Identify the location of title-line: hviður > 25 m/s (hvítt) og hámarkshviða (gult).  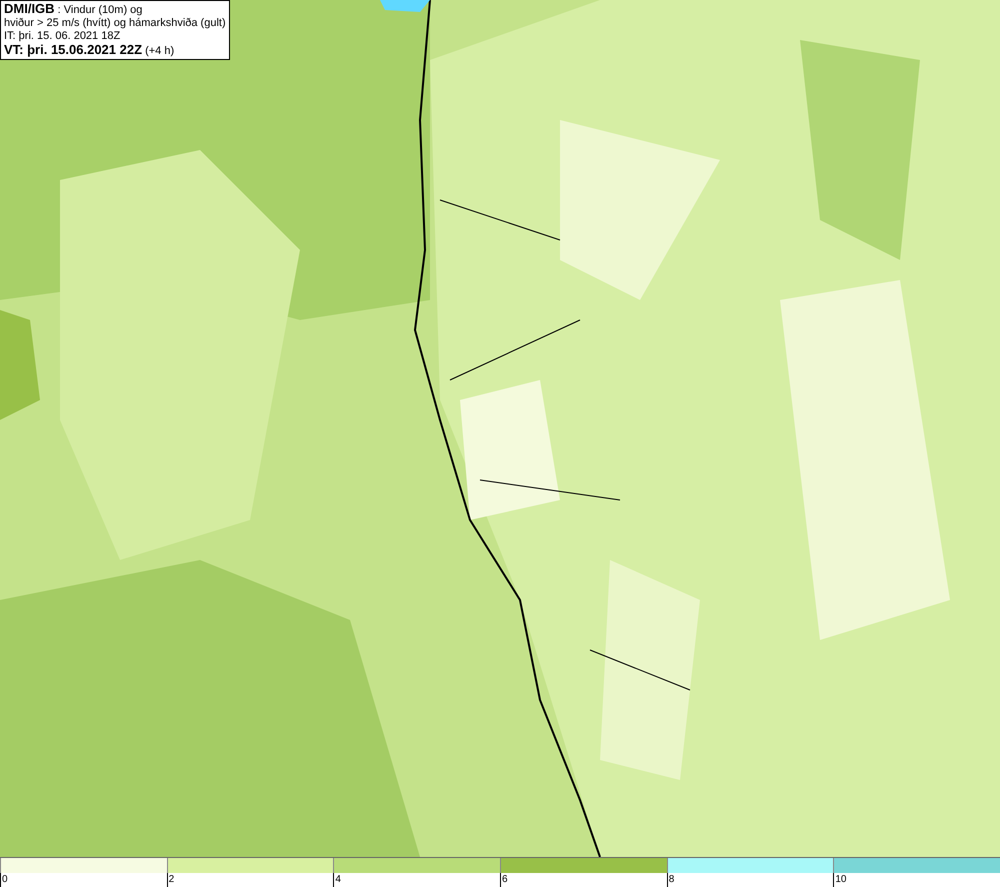
(115, 23).